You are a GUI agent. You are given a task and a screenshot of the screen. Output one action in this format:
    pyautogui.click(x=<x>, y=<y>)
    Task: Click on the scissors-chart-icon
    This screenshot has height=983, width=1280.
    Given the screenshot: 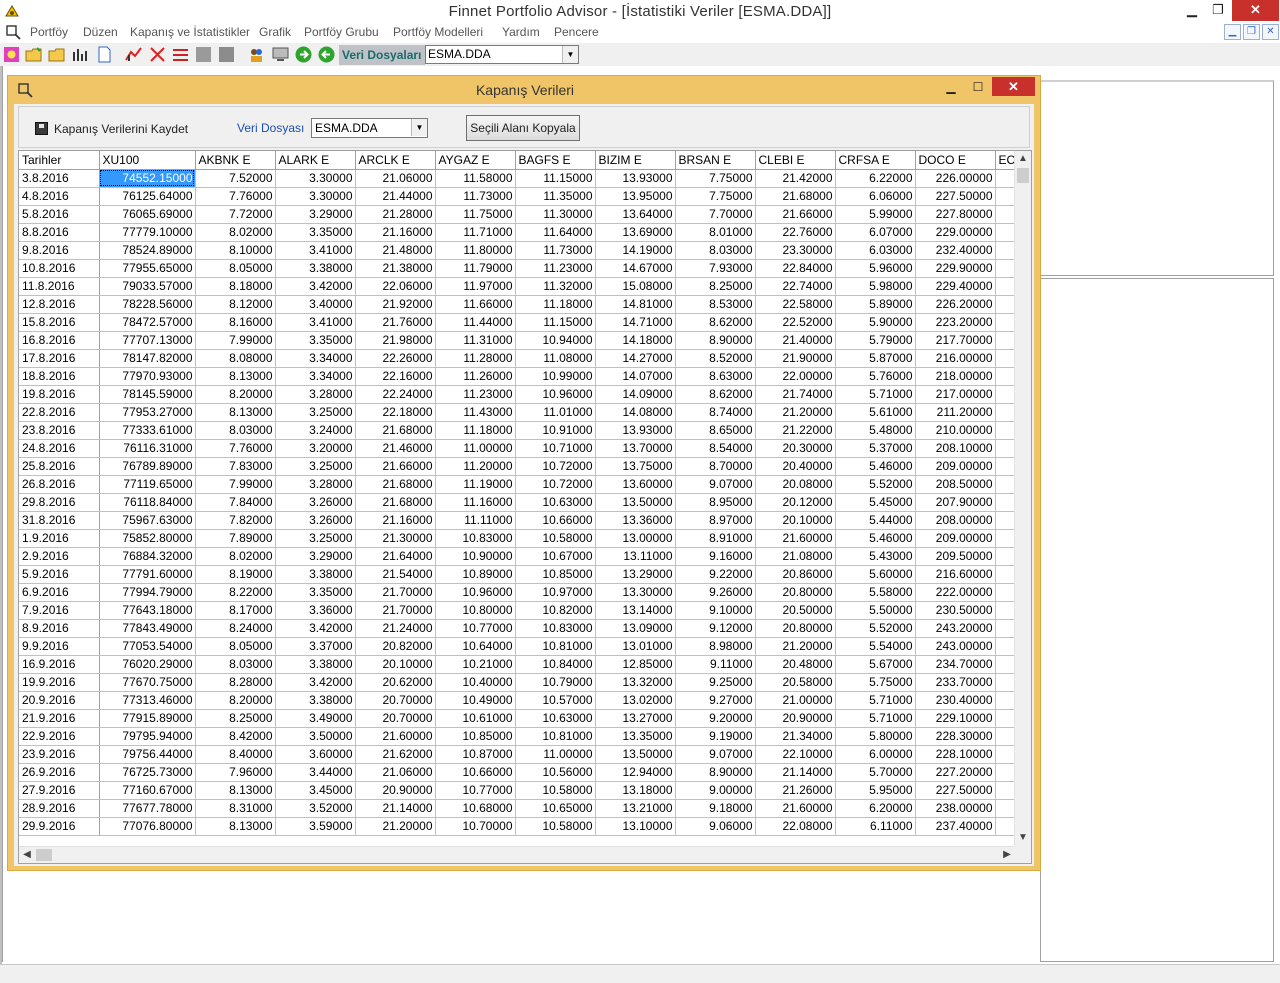 What is the action you would take?
    pyautogui.click(x=157, y=54)
    